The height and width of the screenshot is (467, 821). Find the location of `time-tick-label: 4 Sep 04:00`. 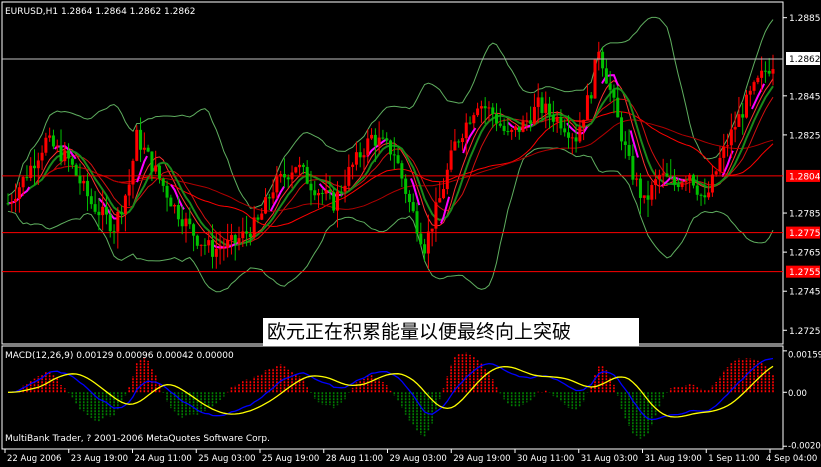

time-tick-label: 4 Sep 04:00 is located at coordinates (791, 458).